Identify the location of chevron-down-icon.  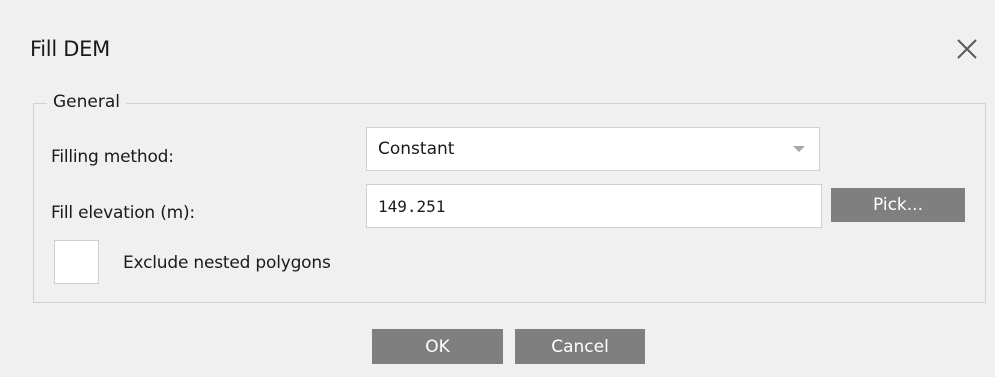
(799, 149).